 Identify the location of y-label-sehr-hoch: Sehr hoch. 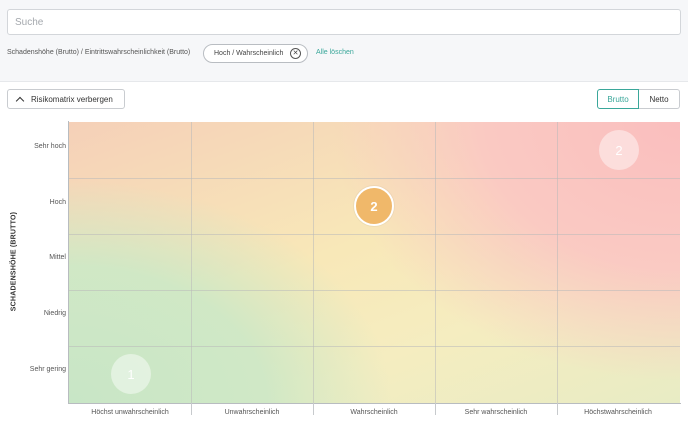
(50, 146).